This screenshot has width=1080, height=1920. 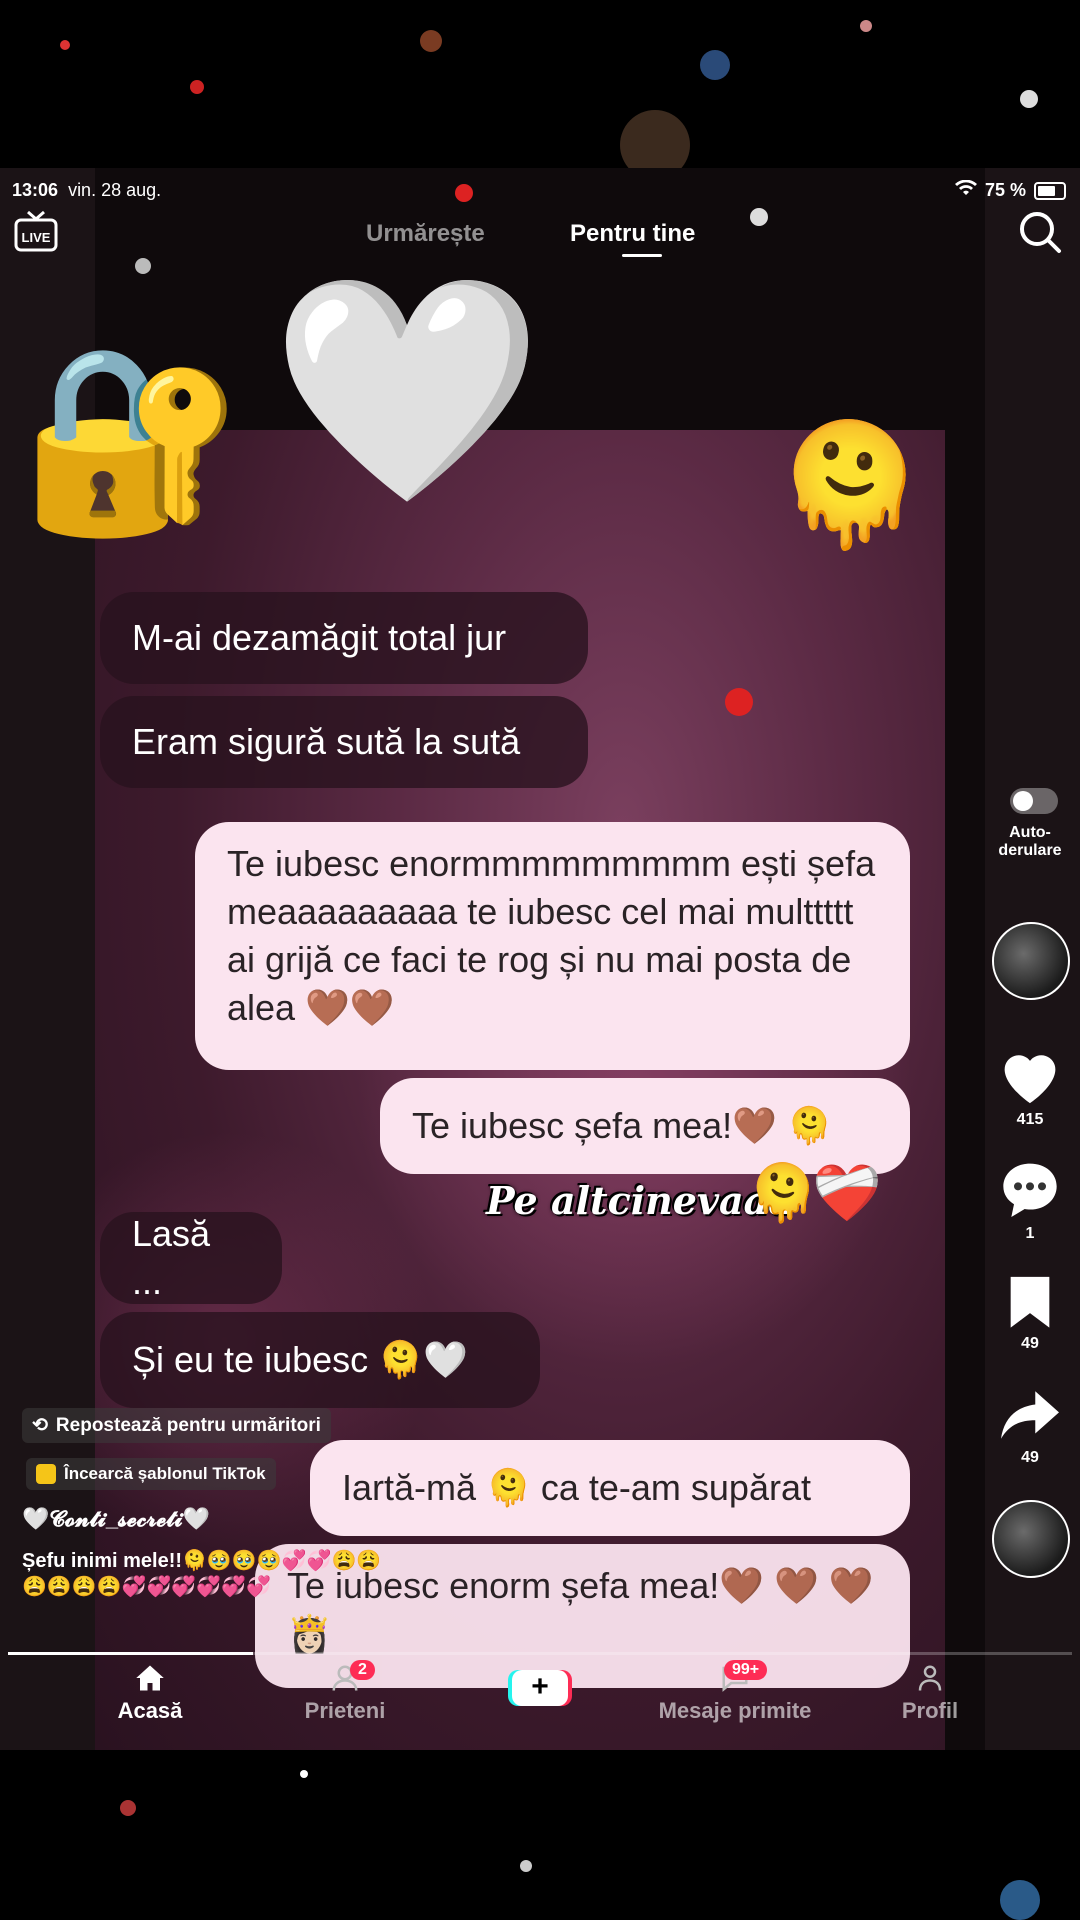 I want to click on bookmark-button: 49, so click(x=1030, y=1312).